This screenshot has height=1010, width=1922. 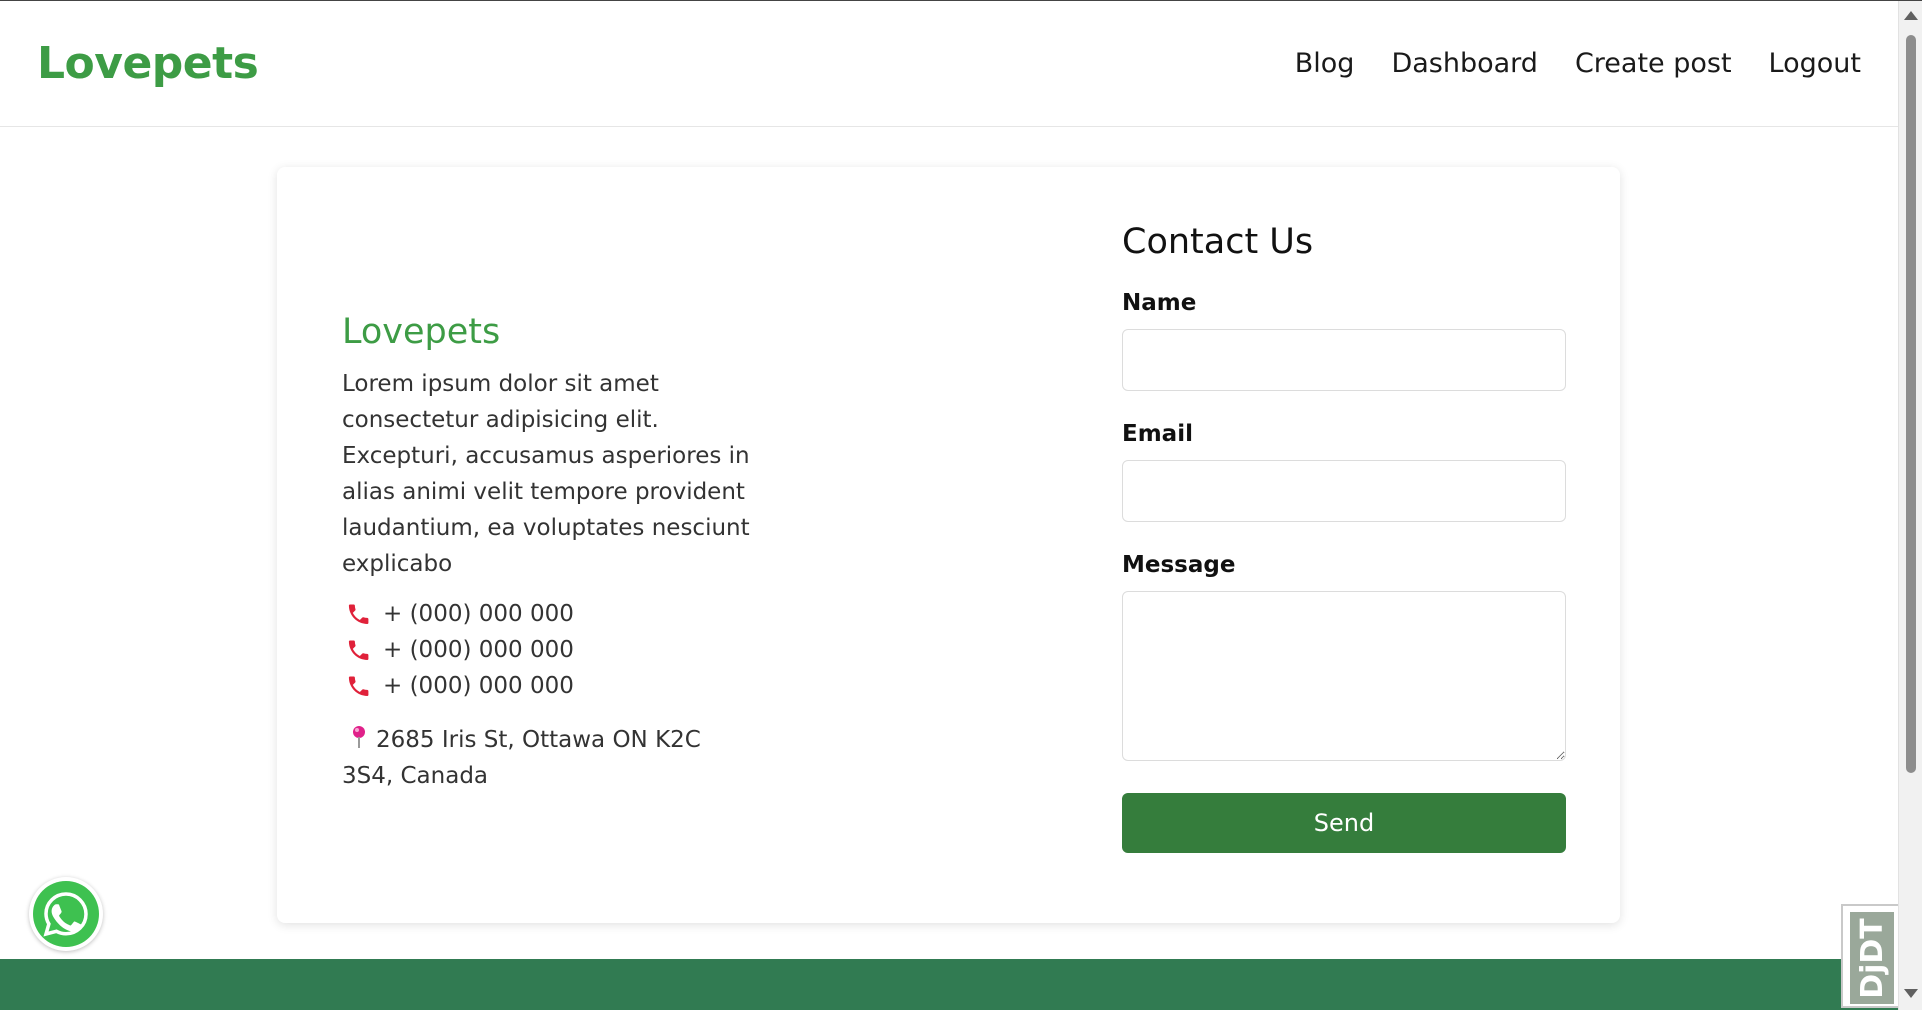 What do you see at coordinates (521, 758) in the screenshot?
I see `address-text: 2685 Iris St, Ottawa ON K2C 3S4, Canada` at bounding box center [521, 758].